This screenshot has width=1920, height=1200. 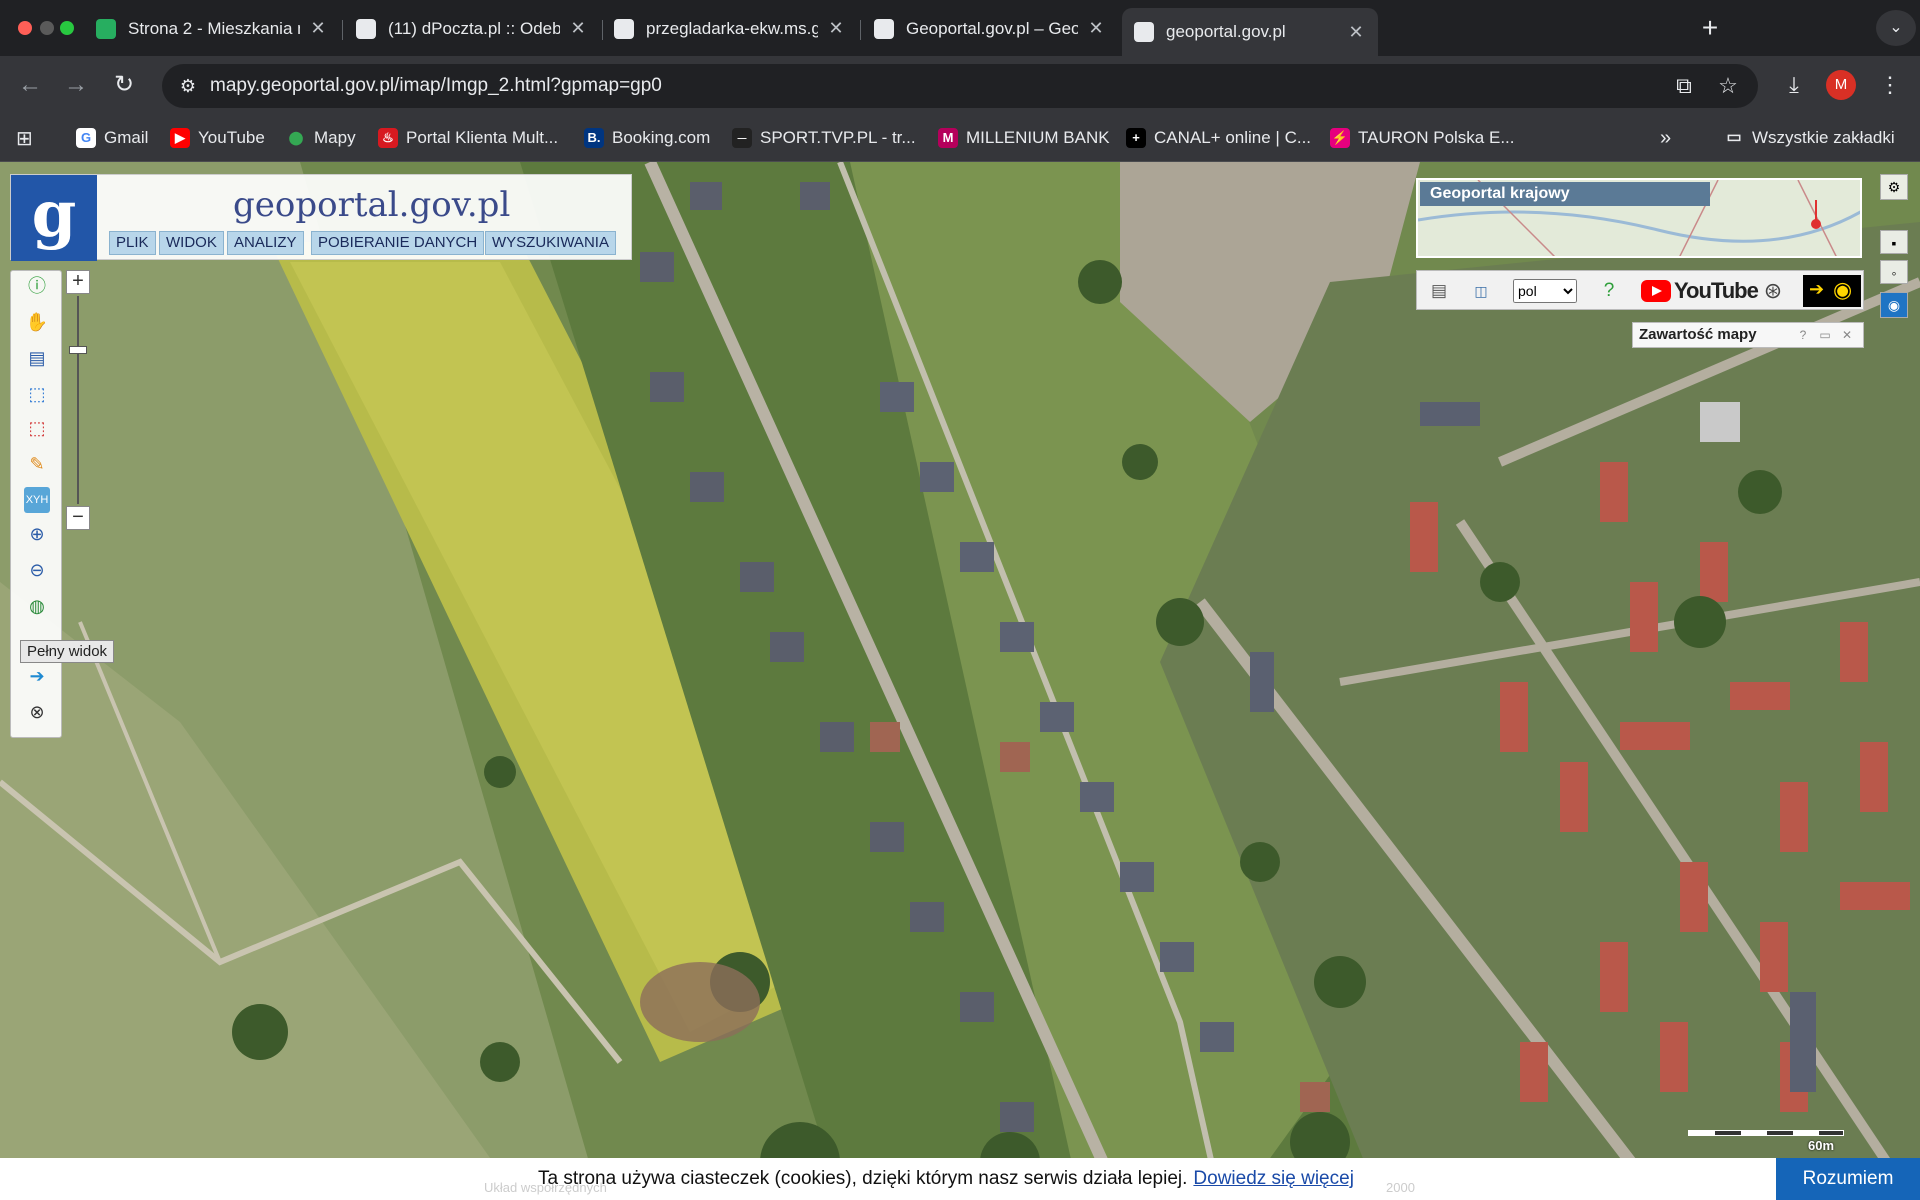 I want to click on next-view-arrow-icon: ➔, so click(x=37, y=676).